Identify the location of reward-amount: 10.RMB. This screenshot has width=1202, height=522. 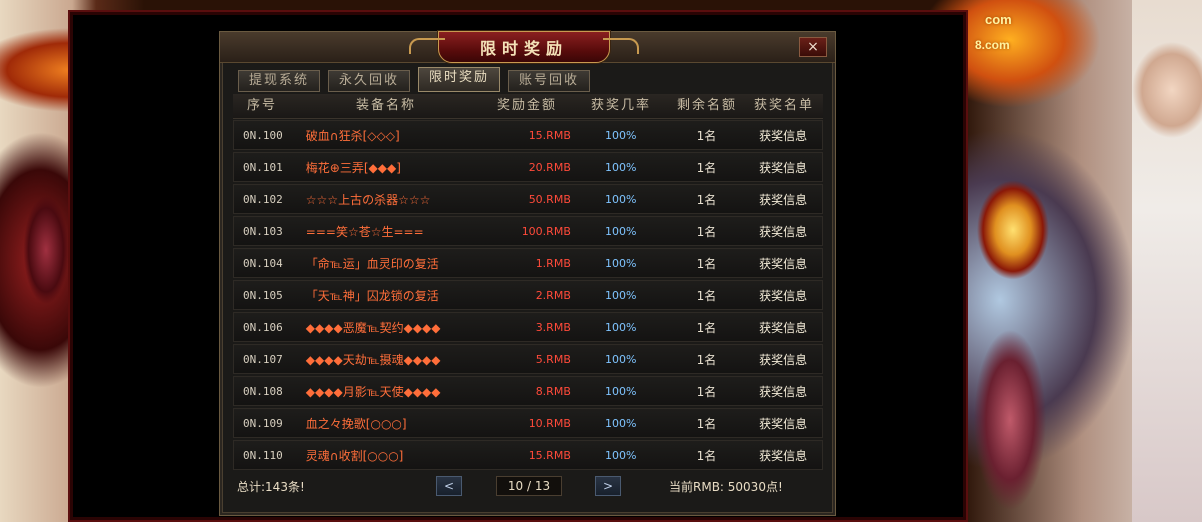
(549, 423).